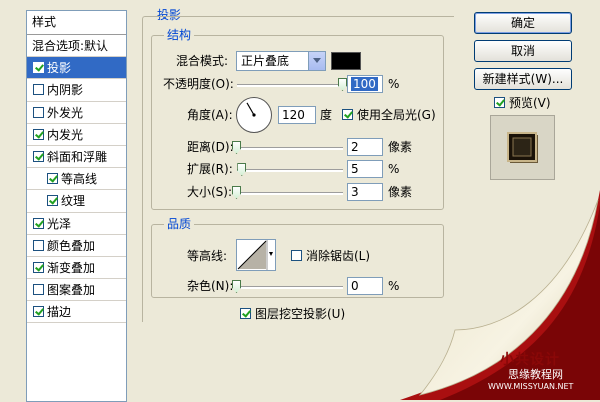 The height and width of the screenshot is (402, 600). I want to click on watermark-line1: 思缘教程网, so click(535, 374).